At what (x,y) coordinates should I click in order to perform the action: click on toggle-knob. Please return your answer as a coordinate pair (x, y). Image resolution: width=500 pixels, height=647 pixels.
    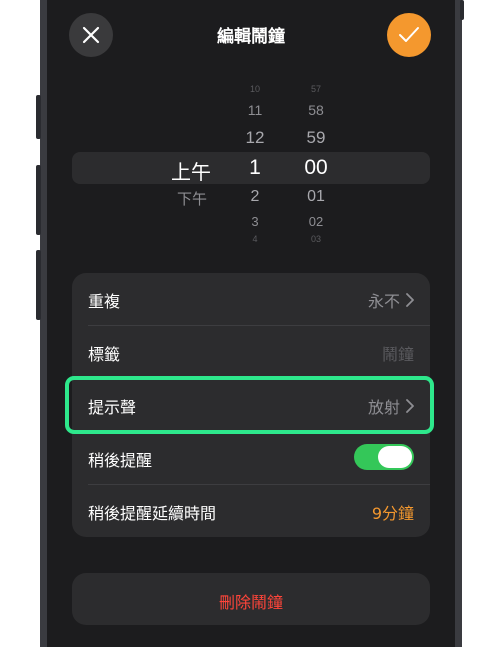
    Looking at the image, I should click on (395, 457).